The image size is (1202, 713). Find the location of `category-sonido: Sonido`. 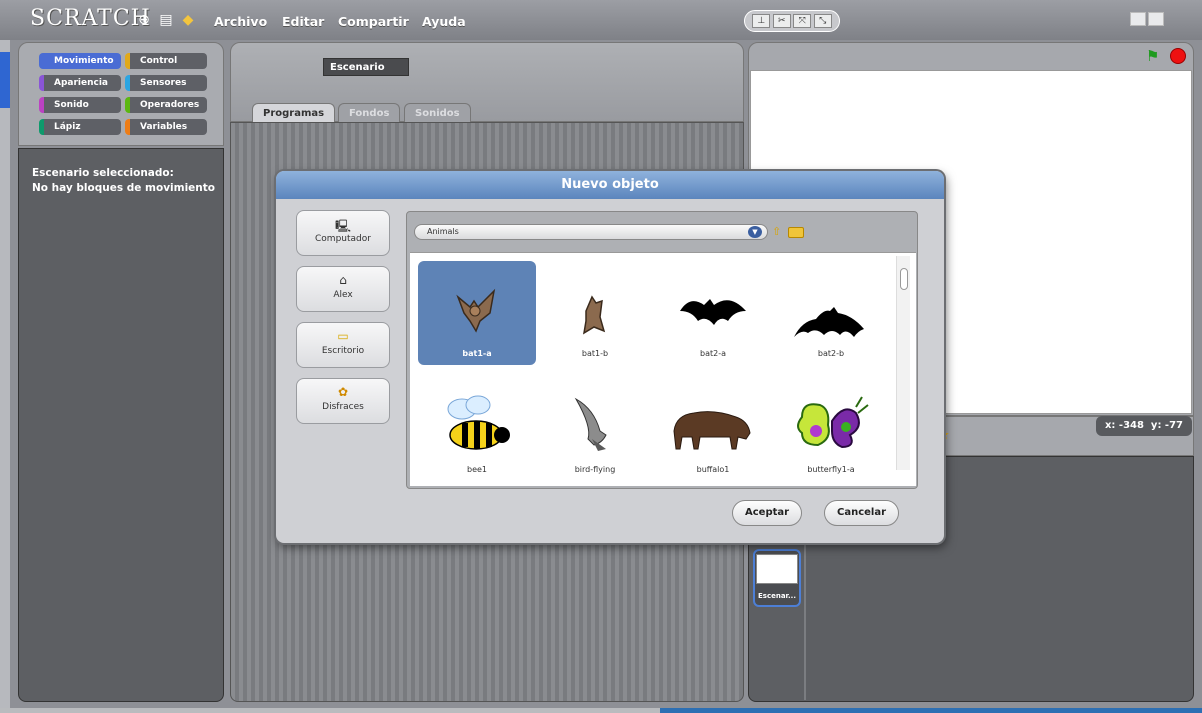

category-sonido: Sonido is located at coordinates (80, 105).